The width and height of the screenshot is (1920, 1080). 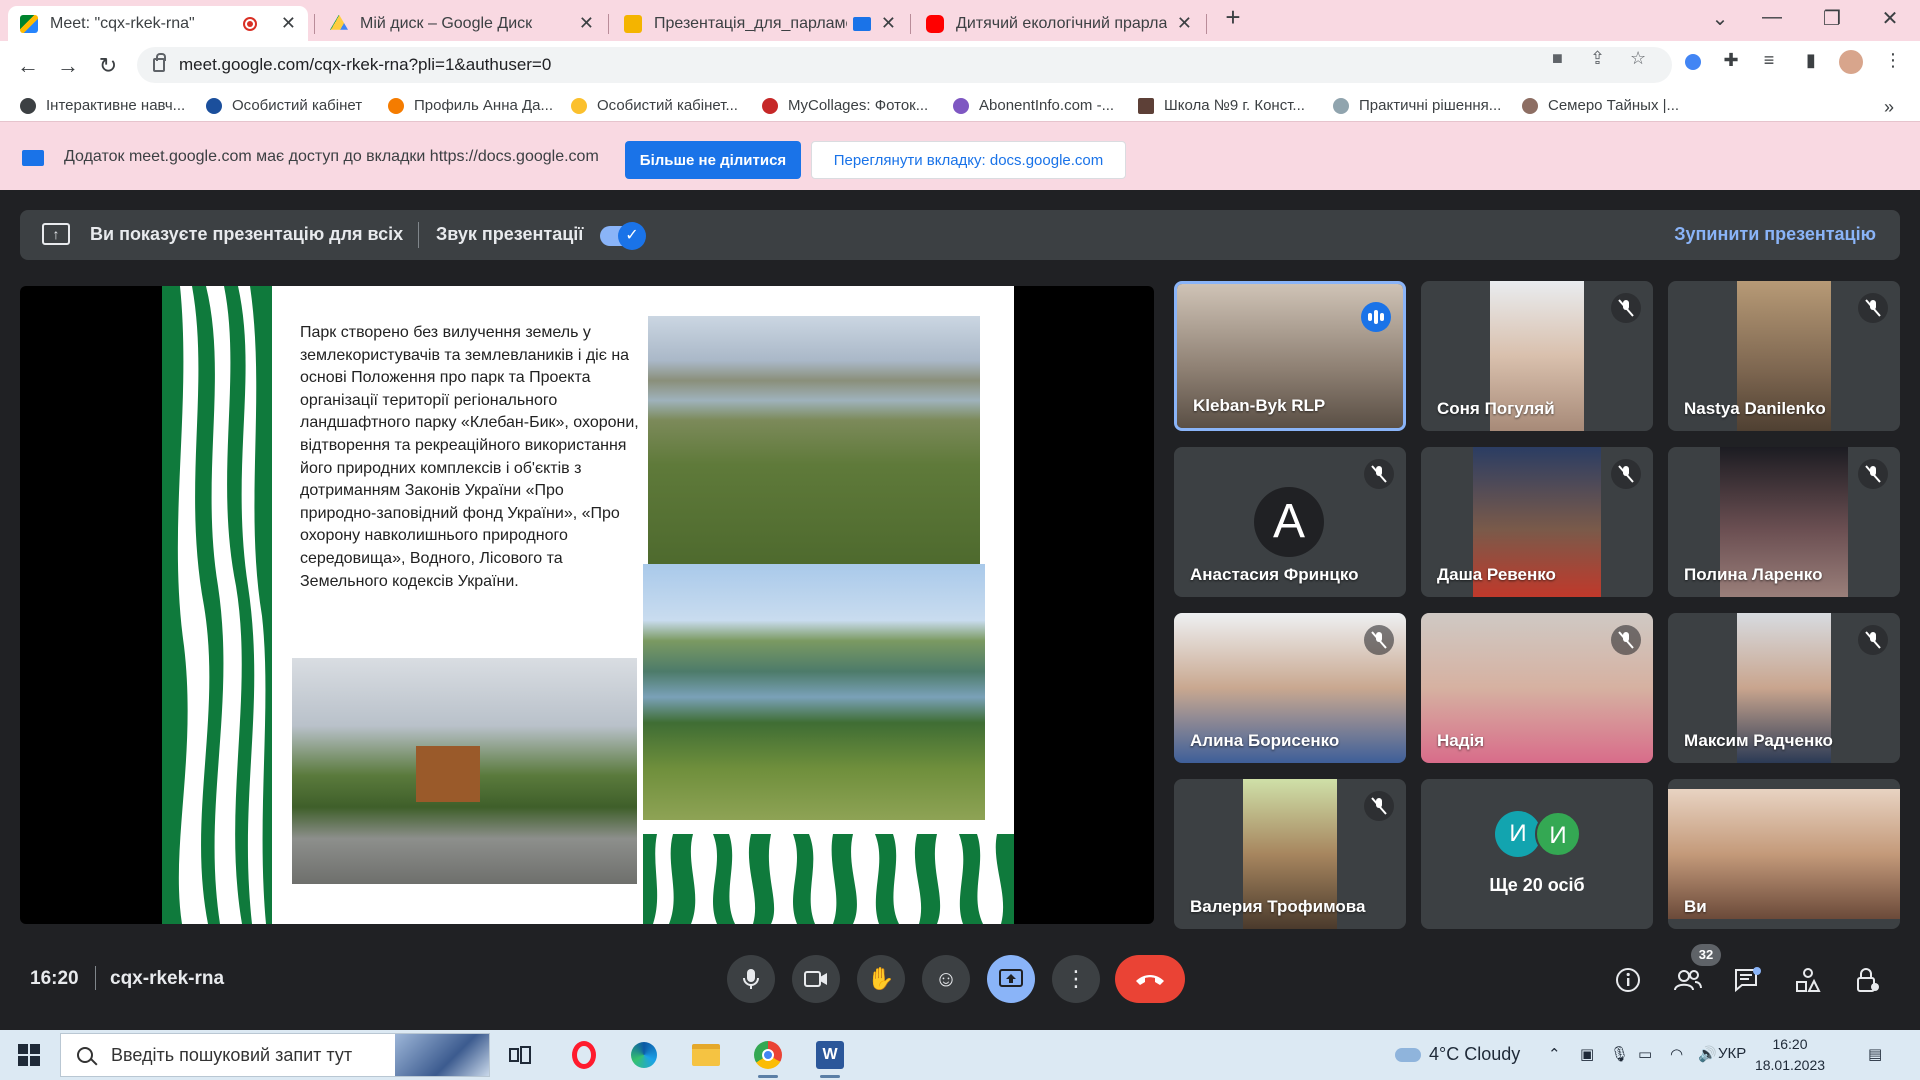 I want to click on host-controls-icon, so click(x=1868, y=980).